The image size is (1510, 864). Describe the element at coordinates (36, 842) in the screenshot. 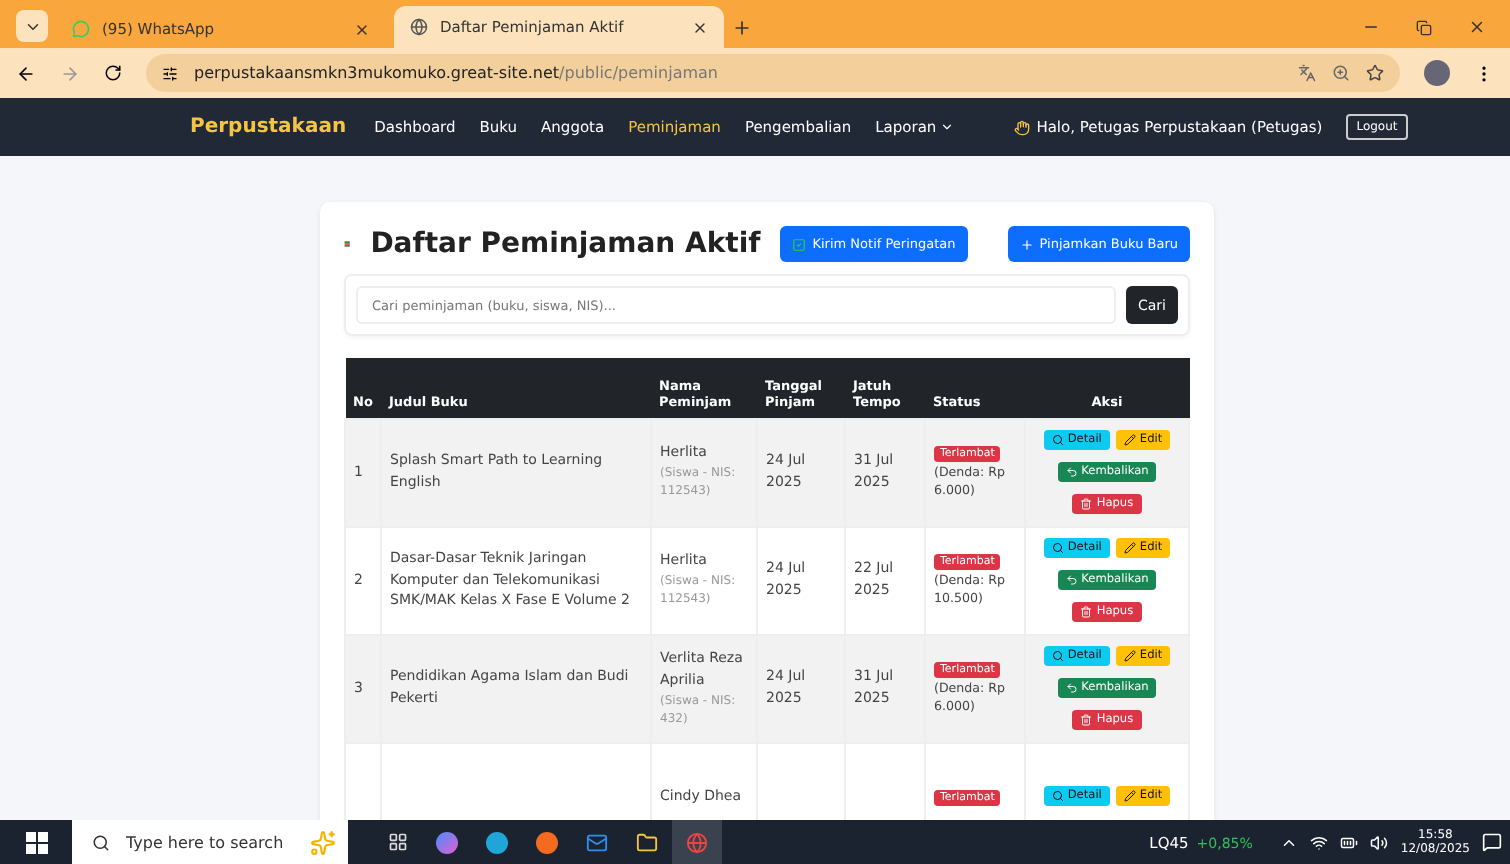

I see `windows-icon` at that location.